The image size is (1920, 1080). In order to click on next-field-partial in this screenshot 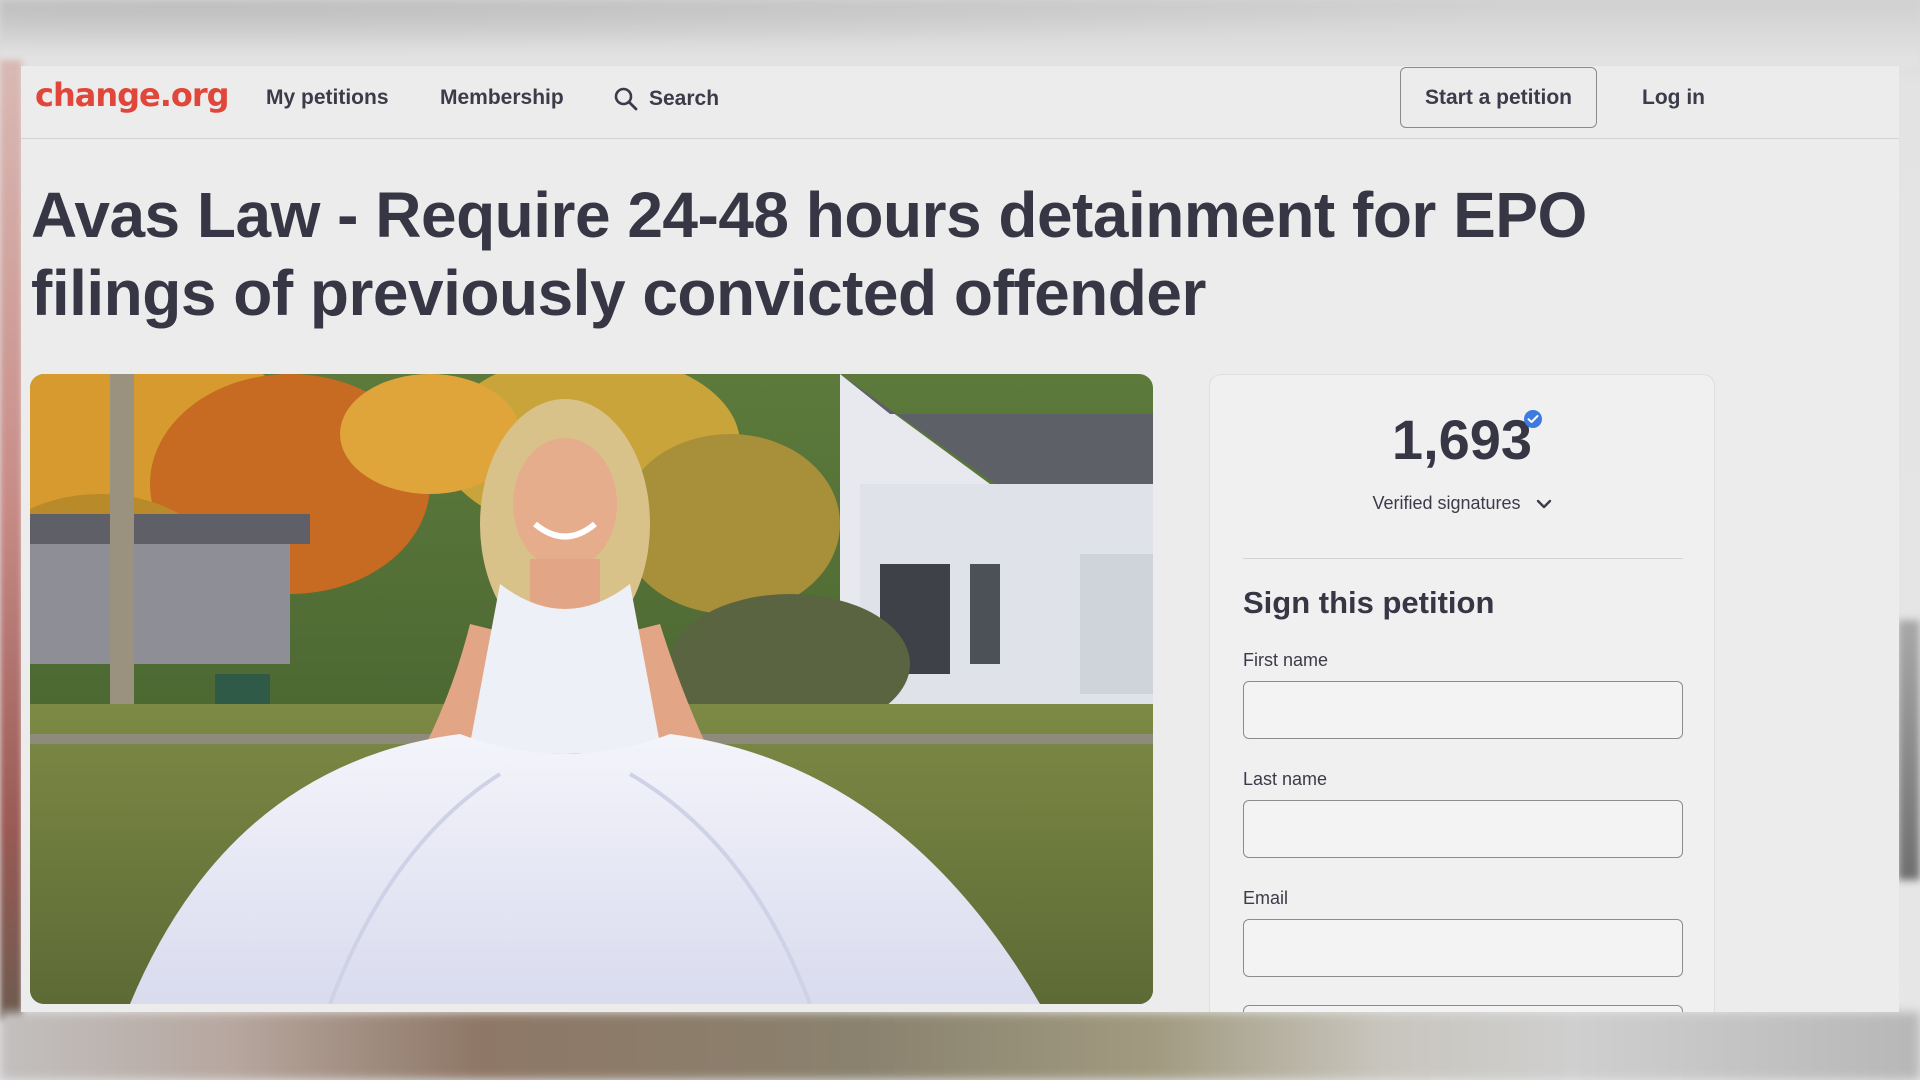, I will do `click(1463, 1008)`.